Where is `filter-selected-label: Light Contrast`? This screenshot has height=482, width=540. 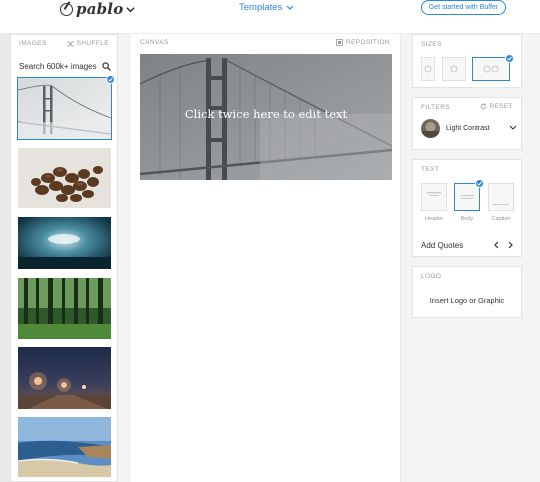
filter-selected-label: Light Contrast is located at coordinates (468, 128).